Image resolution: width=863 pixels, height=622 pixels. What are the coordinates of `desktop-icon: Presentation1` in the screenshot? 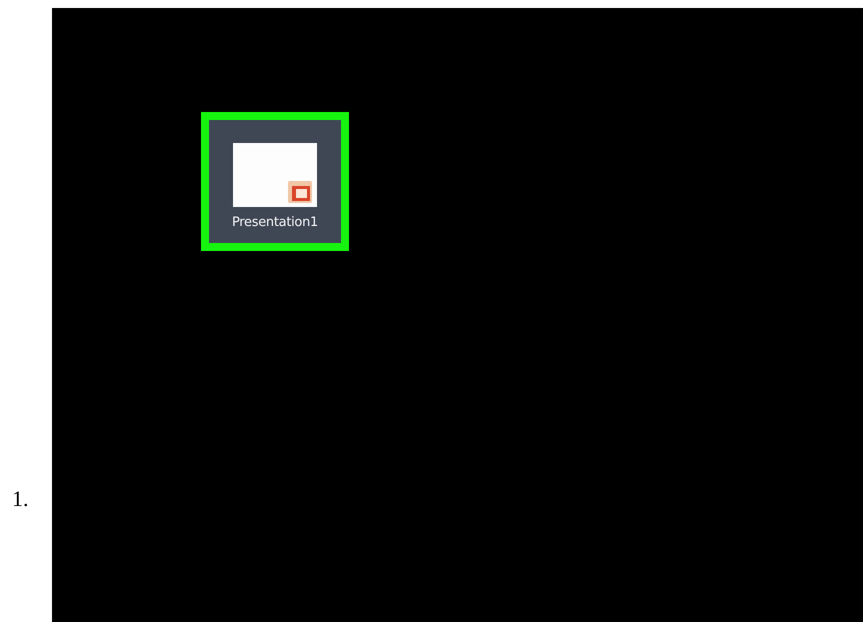 It's located at (275, 181).